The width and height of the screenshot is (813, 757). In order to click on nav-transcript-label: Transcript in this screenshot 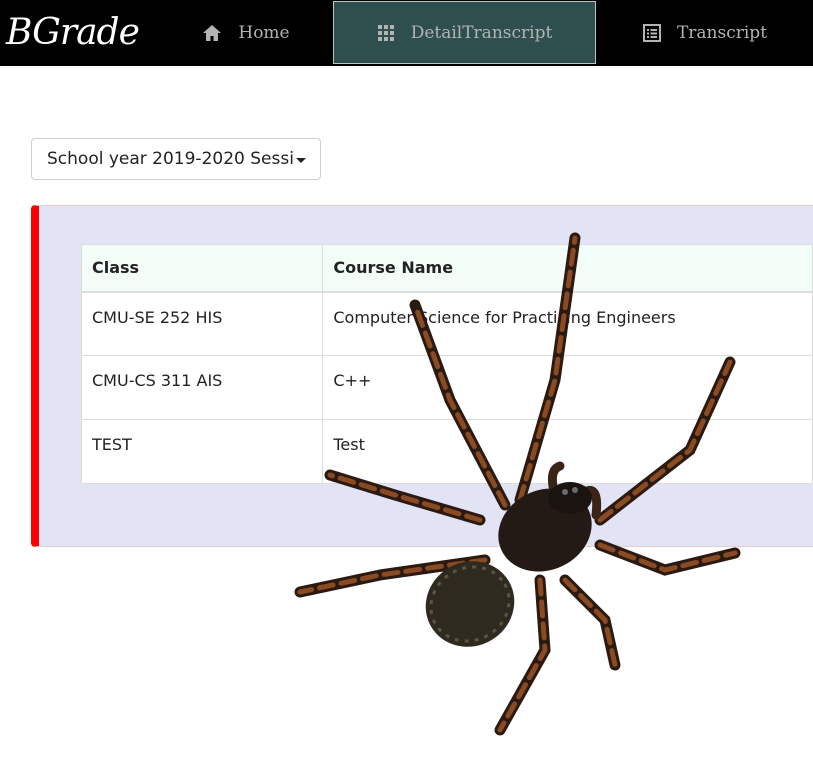, I will do `click(722, 33)`.